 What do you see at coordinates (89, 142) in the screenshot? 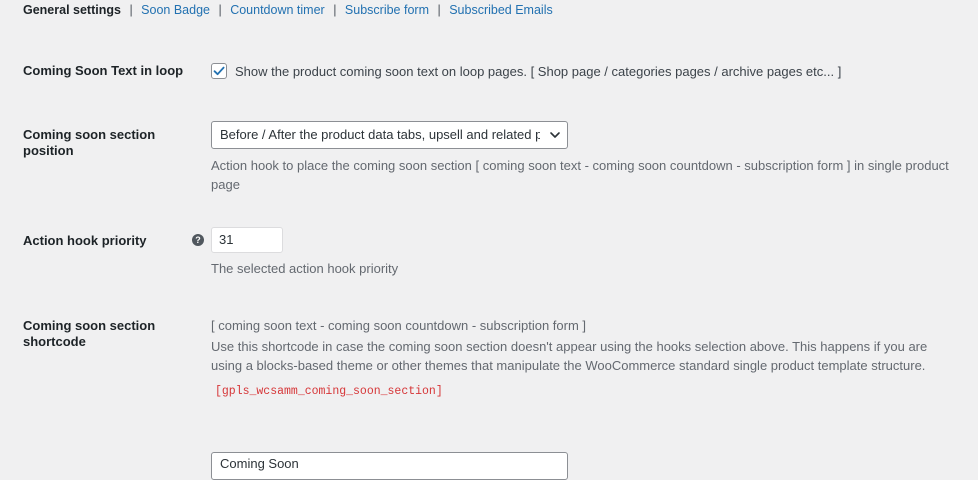
I see `section-position-label: Coming soon section position` at bounding box center [89, 142].